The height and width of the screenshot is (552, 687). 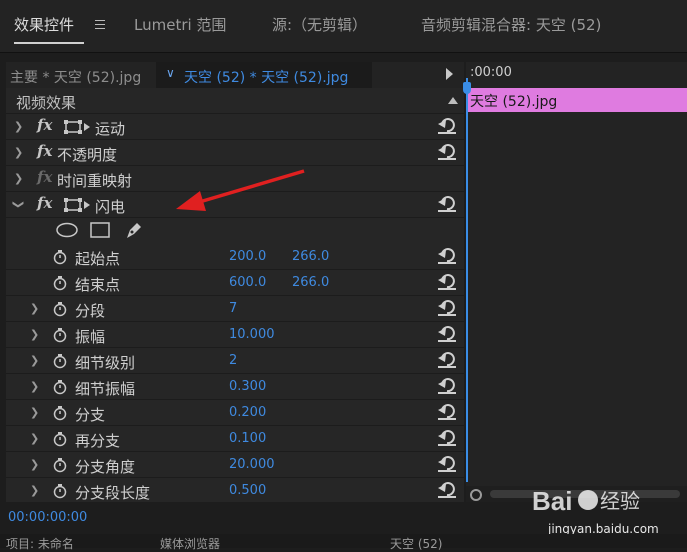 I want to click on parameter-row: ❯ 分支 0.200, so click(x=235, y=413).